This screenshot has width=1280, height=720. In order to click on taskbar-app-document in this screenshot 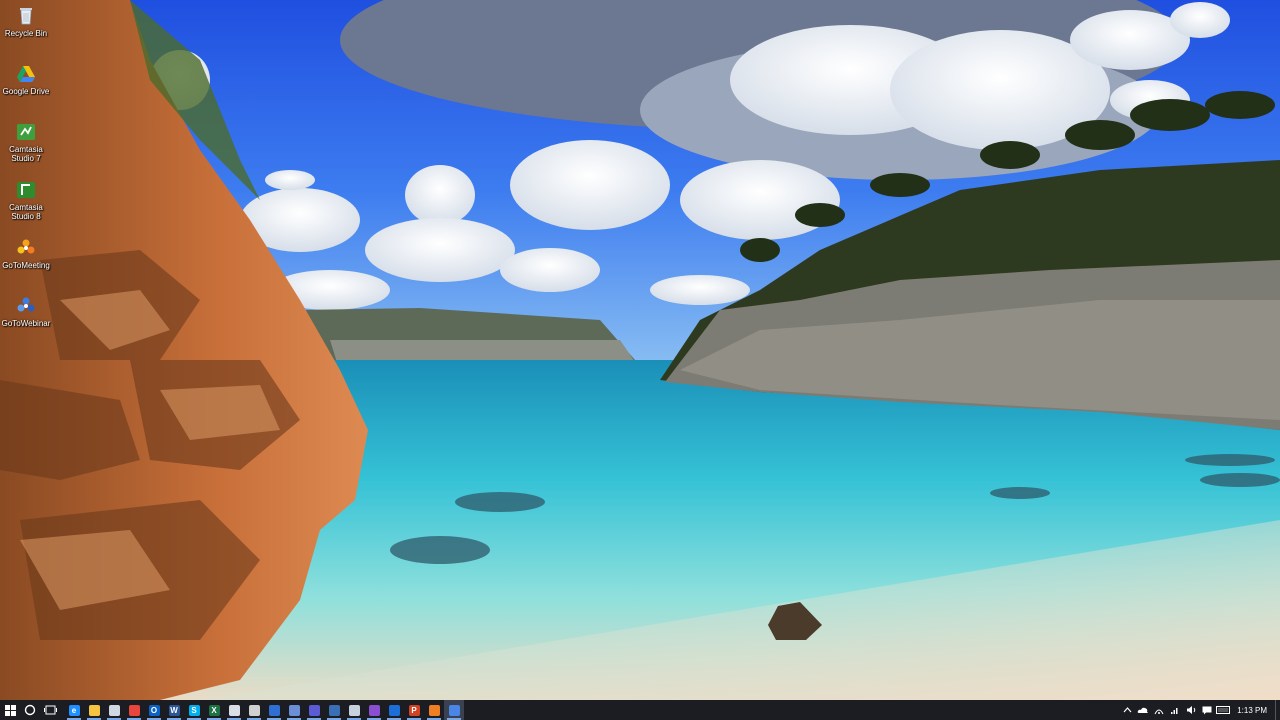, I will do `click(234, 710)`.